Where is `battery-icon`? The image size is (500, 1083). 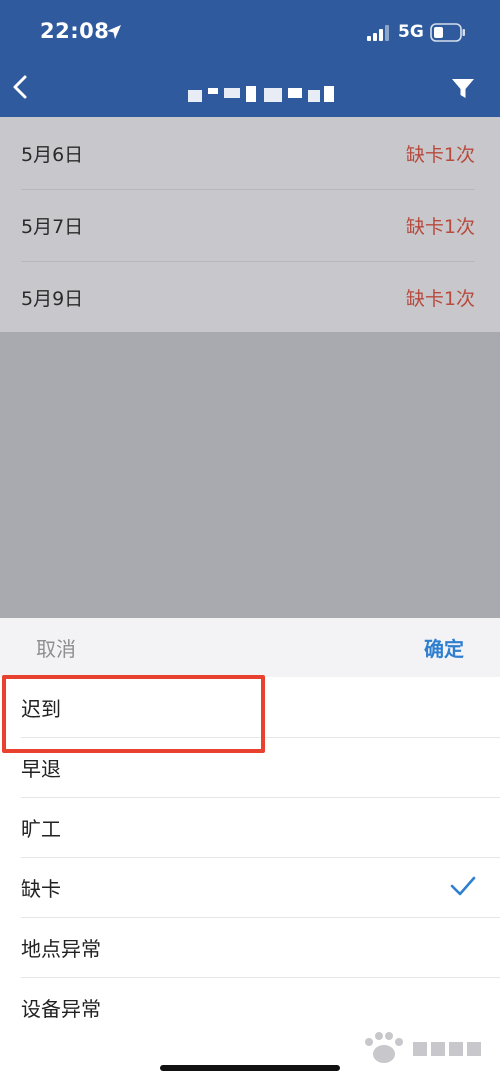
battery-icon is located at coordinates (447, 32).